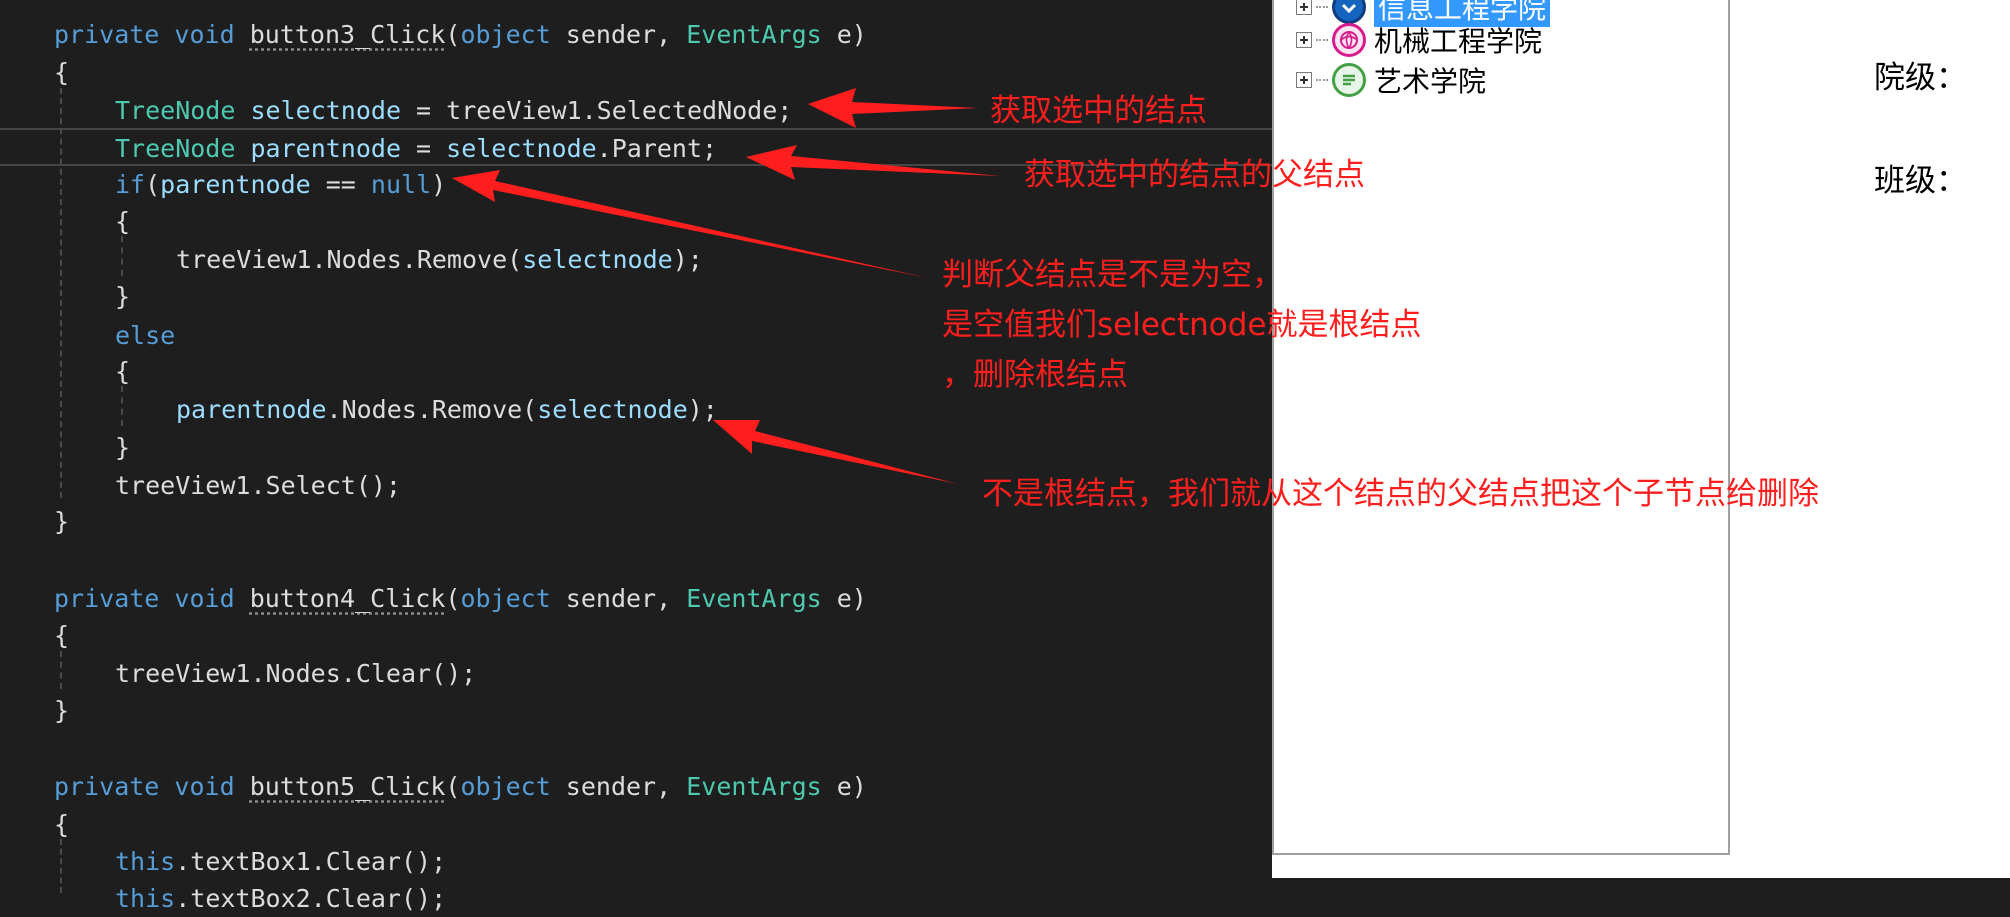 The image size is (2010, 917). I want to click on arrow-parent-node, so click(873, 162).